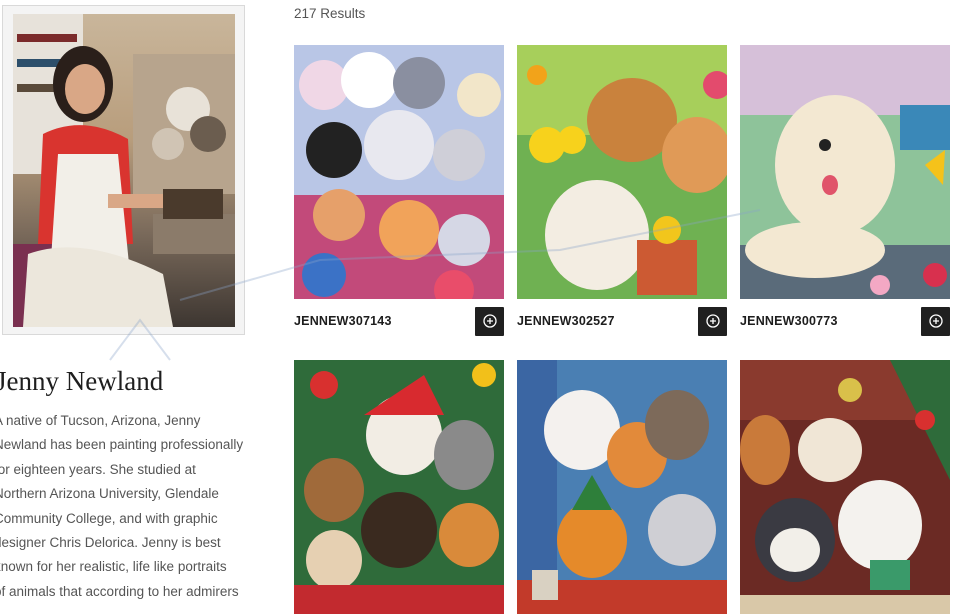  Describe the element at coordinates (109, 518) in the screenshot. I see `bio-line: Community College, and with graphic` at that location.